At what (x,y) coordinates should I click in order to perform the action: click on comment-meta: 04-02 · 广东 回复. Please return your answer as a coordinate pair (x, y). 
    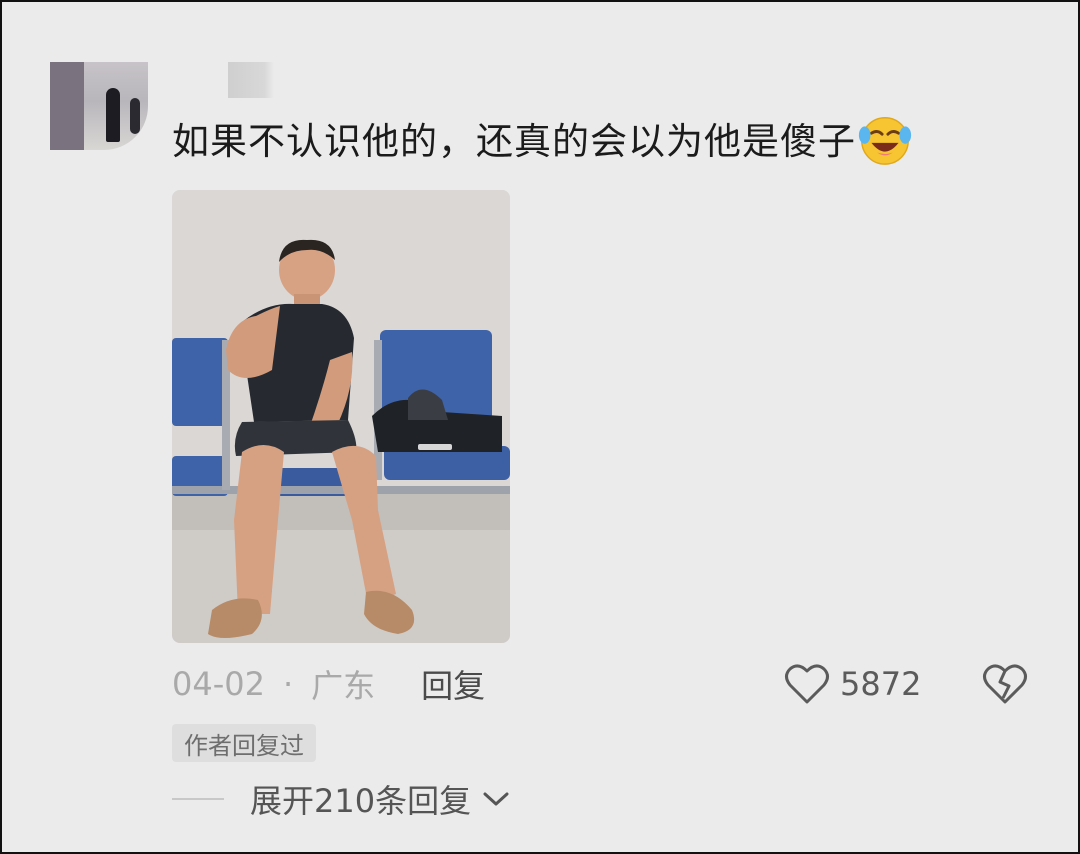
    Looking at the image, I should click on (328, 684).